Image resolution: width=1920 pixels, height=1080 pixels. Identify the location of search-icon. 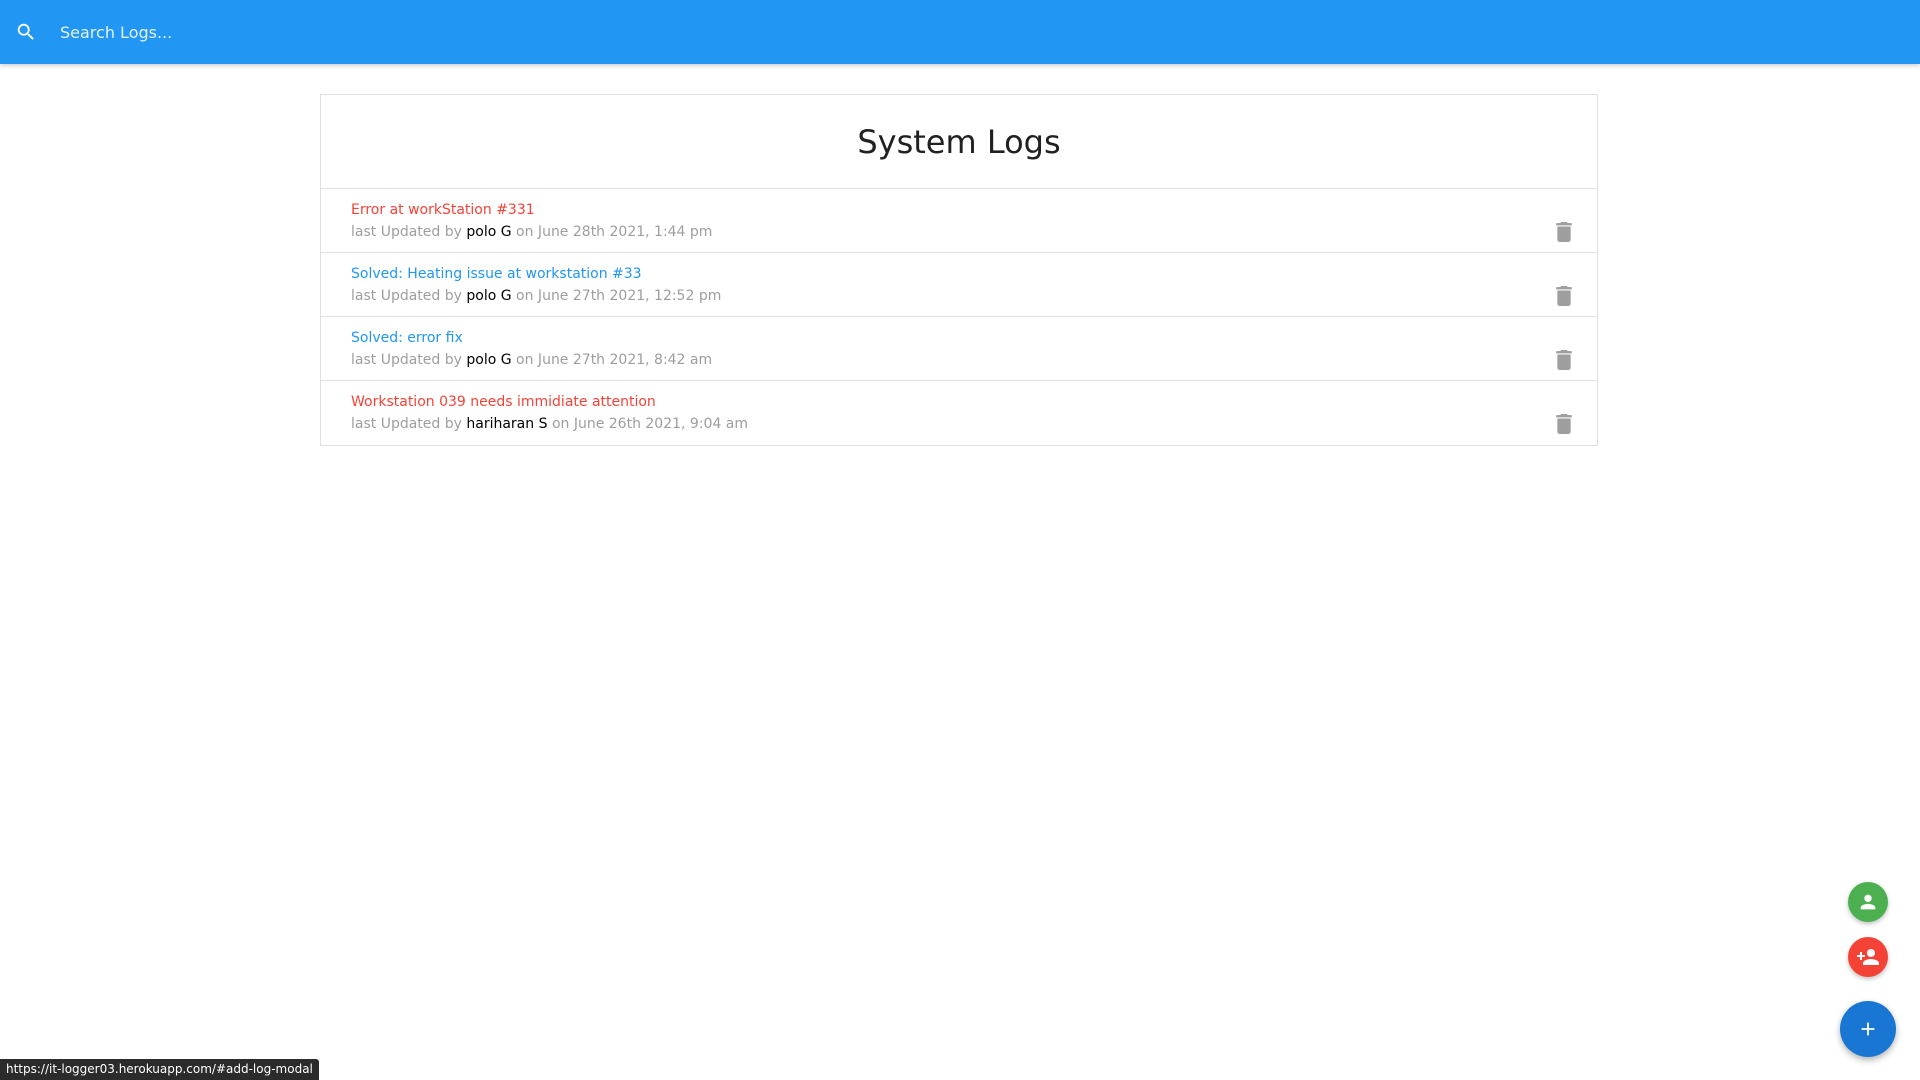
(26, 32).